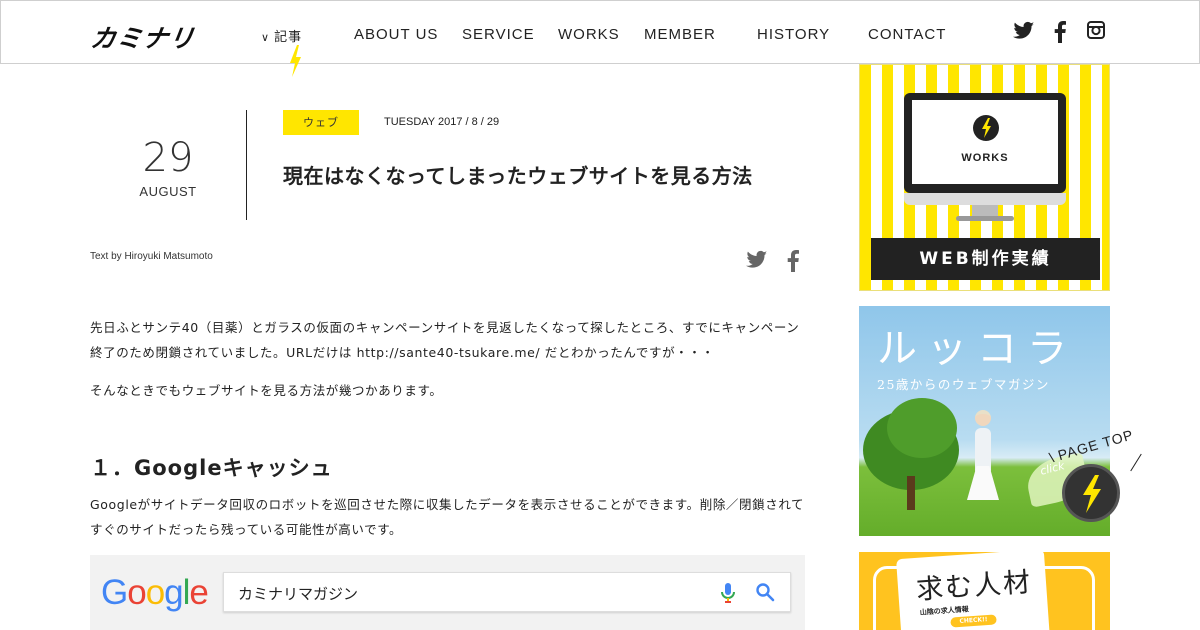  Describe the element at coordinates (1096, 30) in the screenshot. I see `instagram-icon` at that location.